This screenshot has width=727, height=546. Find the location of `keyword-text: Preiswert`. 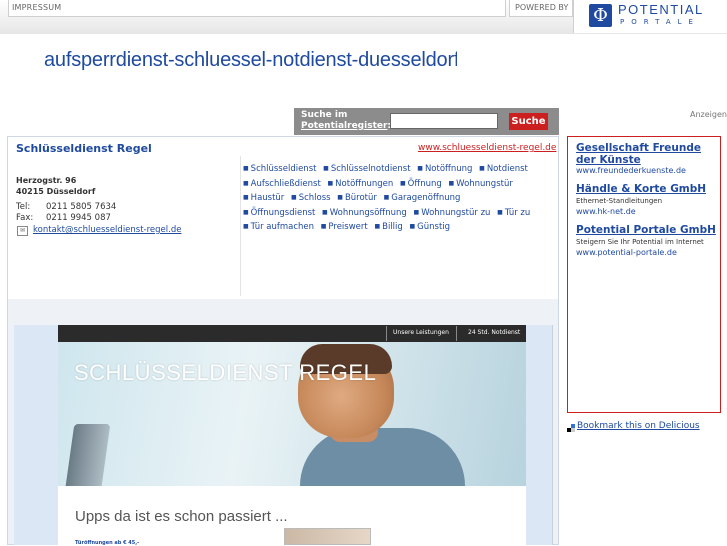

keyword-text: Preiswert is located at coordinates (348, 227).